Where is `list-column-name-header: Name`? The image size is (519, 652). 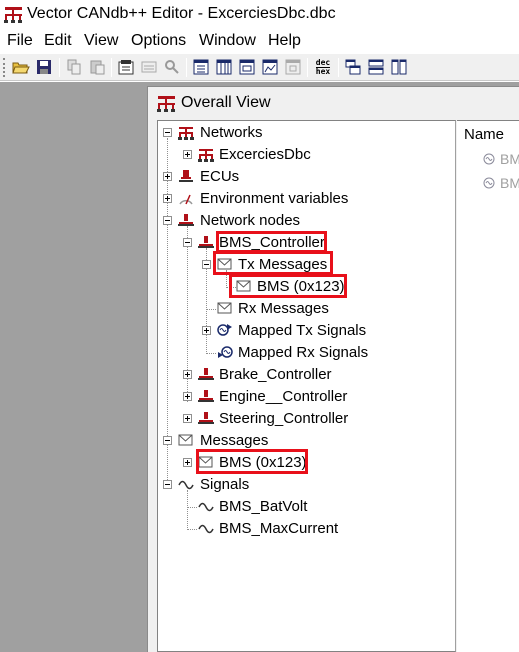 list-column-name-header: Name is located at coordinates (484, 134).